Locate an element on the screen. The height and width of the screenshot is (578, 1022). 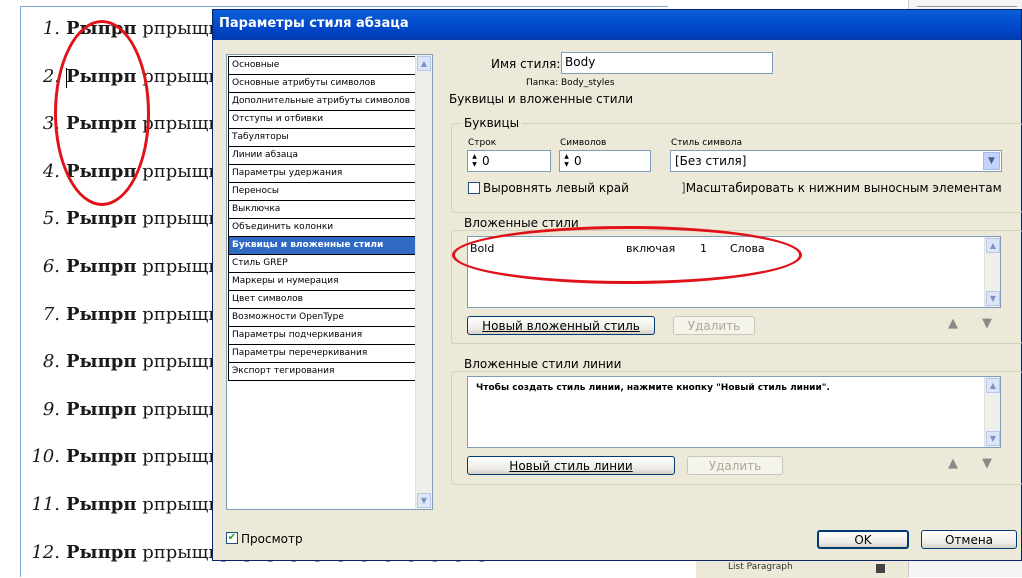
category-item: Линии абзаца is located at coordinates (323, 156).